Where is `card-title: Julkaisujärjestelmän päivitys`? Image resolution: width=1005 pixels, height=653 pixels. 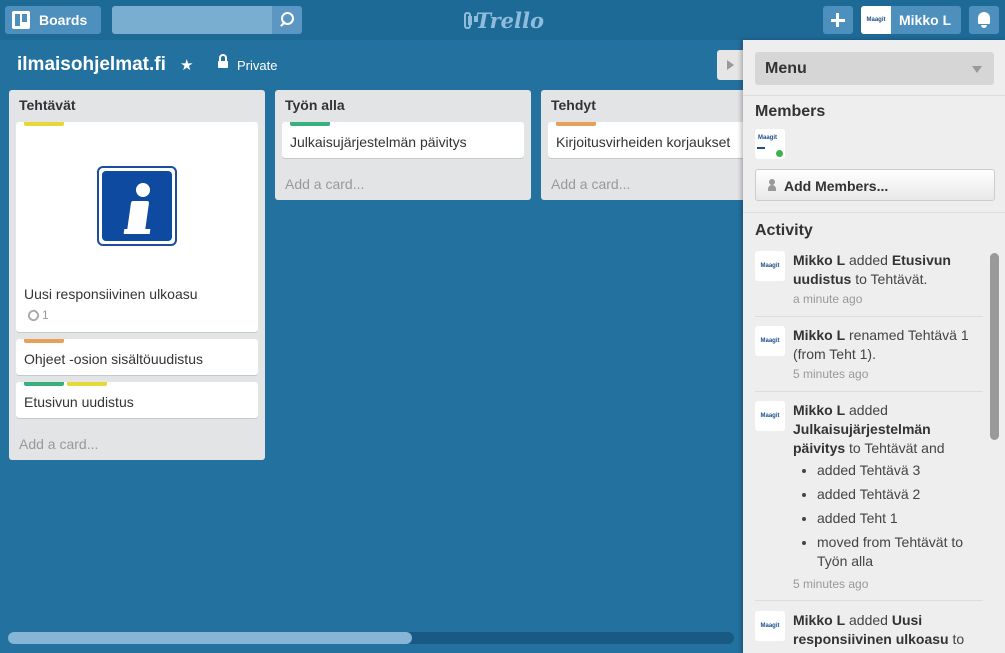
card-title: Julkaisujärjestelmän päivitys is located at coordinates (378, 142).